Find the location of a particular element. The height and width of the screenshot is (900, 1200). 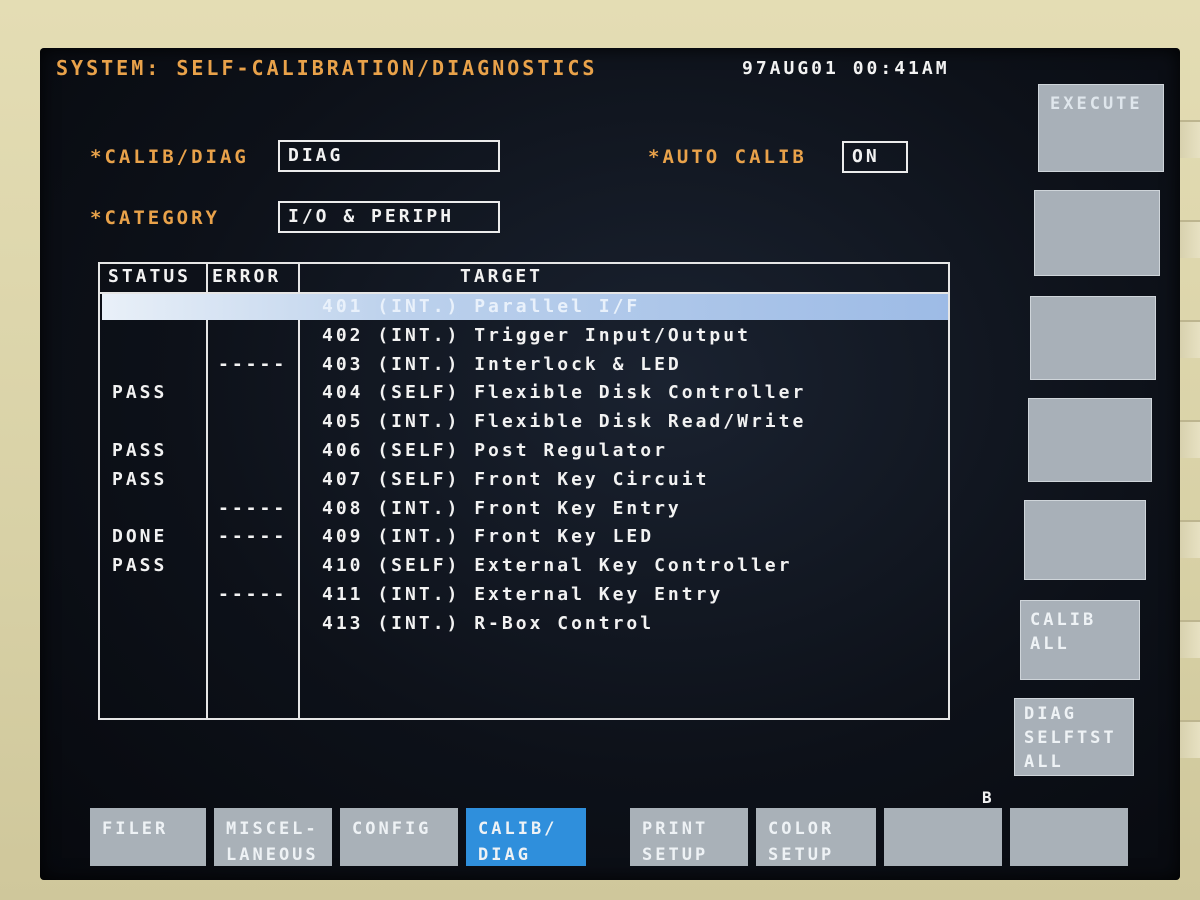

menu-calib-diag-label: CALIB/ DIAG is located at coordinates (518, 842).